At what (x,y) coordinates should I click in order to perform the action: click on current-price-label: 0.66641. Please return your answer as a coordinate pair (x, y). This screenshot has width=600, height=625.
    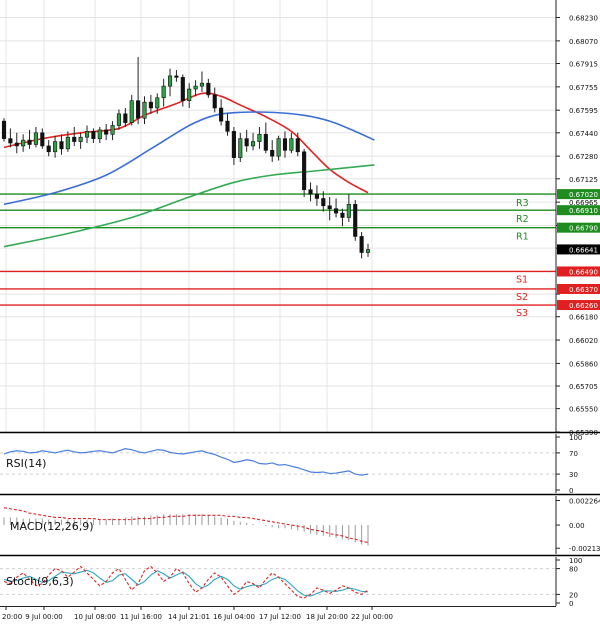
    Looking at the image, I should click on (583, 250).